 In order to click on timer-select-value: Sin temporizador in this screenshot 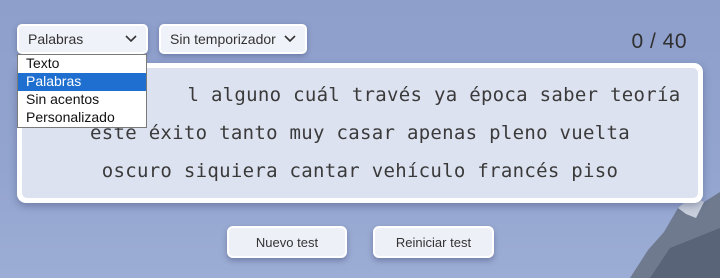, I will do `click(223, 39)`.